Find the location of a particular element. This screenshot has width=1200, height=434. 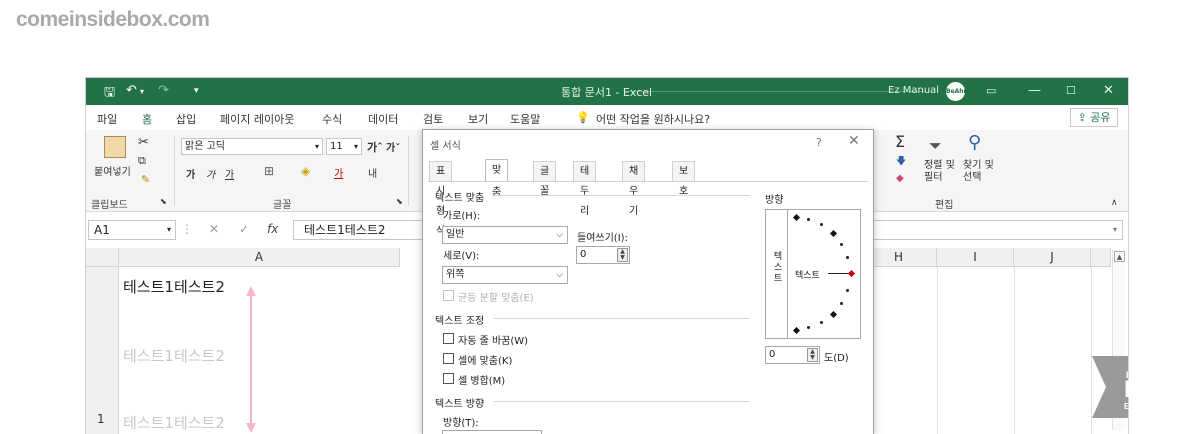

formula-content: 테스트1테스트2 is located at coordinates (345, 230).